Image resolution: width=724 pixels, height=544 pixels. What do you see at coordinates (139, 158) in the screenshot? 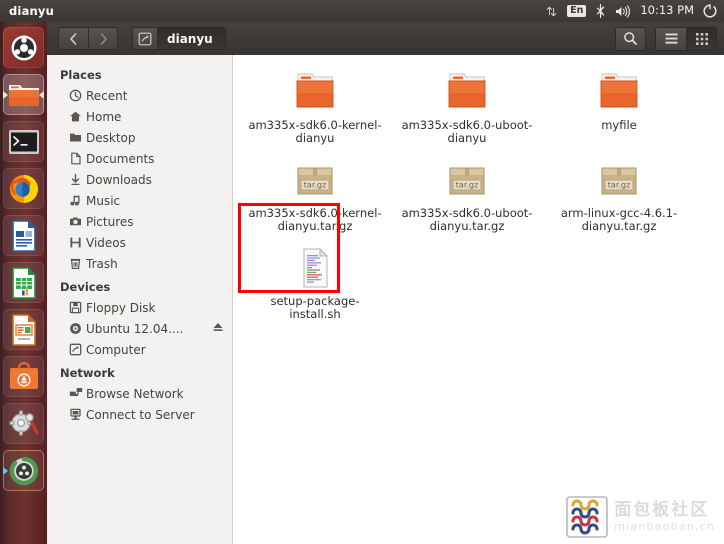
I see `sidebar-item-documents: Documents` at bounding box center [139, 158].